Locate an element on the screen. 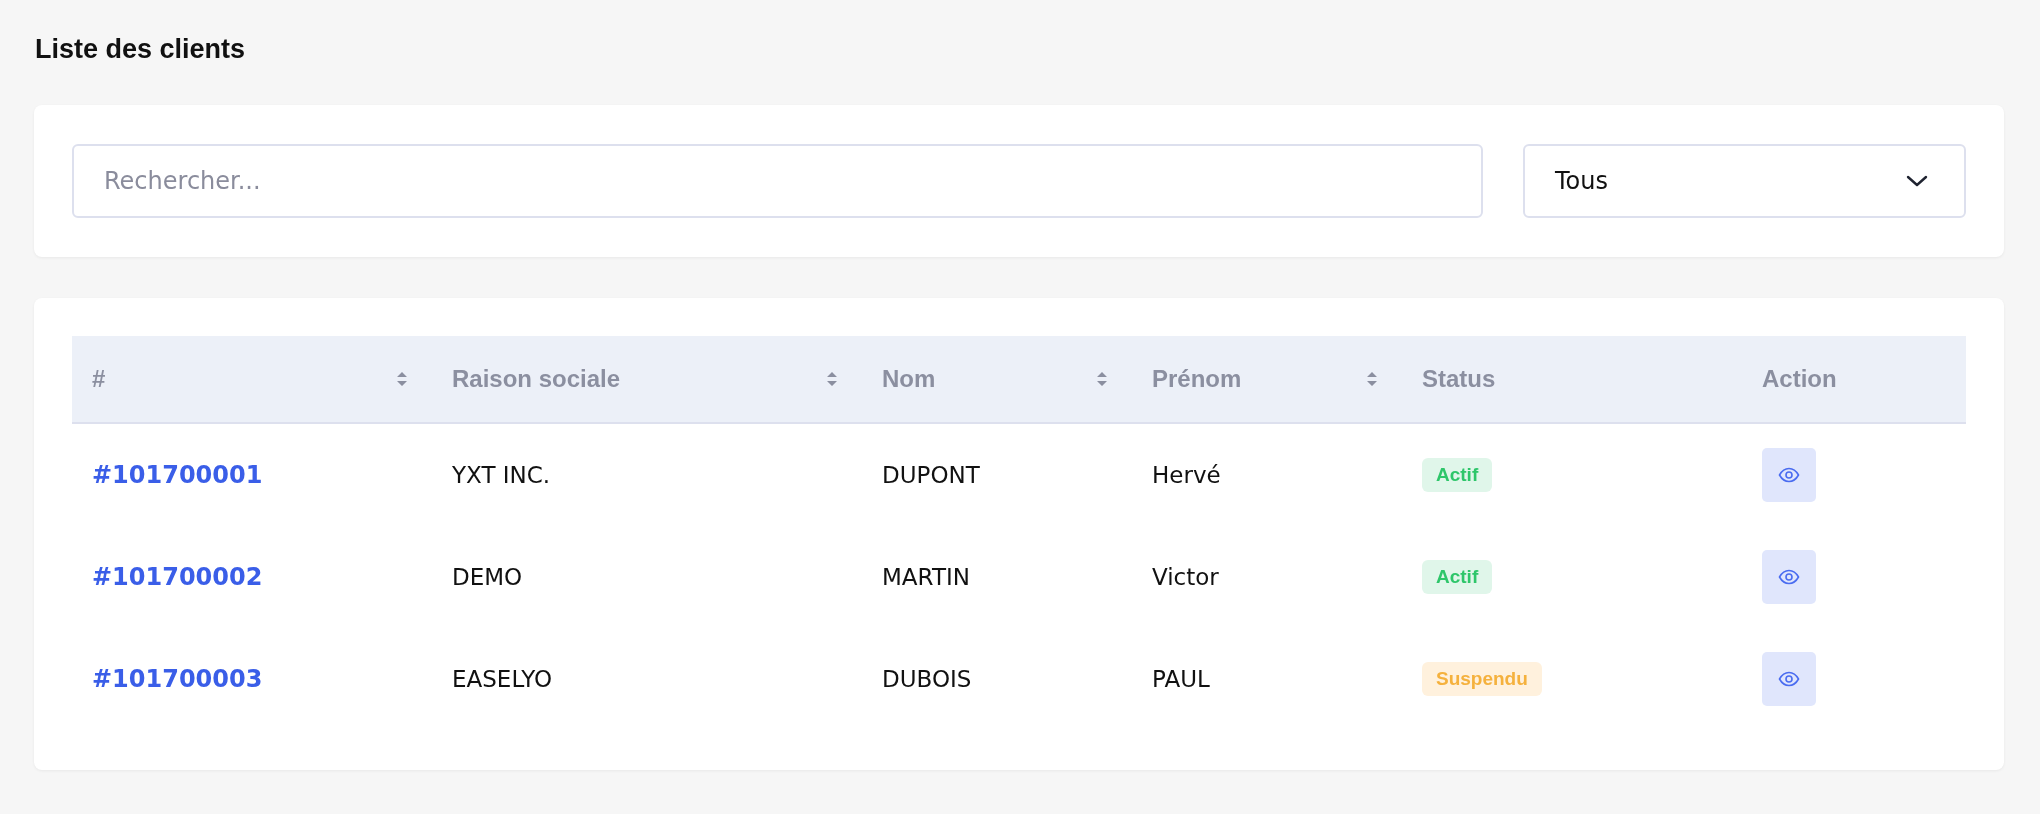 This screenshot has height=814, width=2040. table-cell: DUPONT is located at coordinates (931, 475).